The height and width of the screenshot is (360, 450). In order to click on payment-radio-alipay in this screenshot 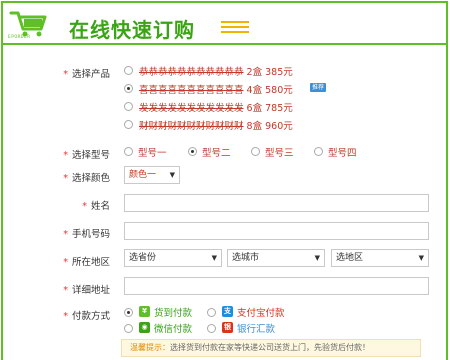, I will do `click(211, 312)`.